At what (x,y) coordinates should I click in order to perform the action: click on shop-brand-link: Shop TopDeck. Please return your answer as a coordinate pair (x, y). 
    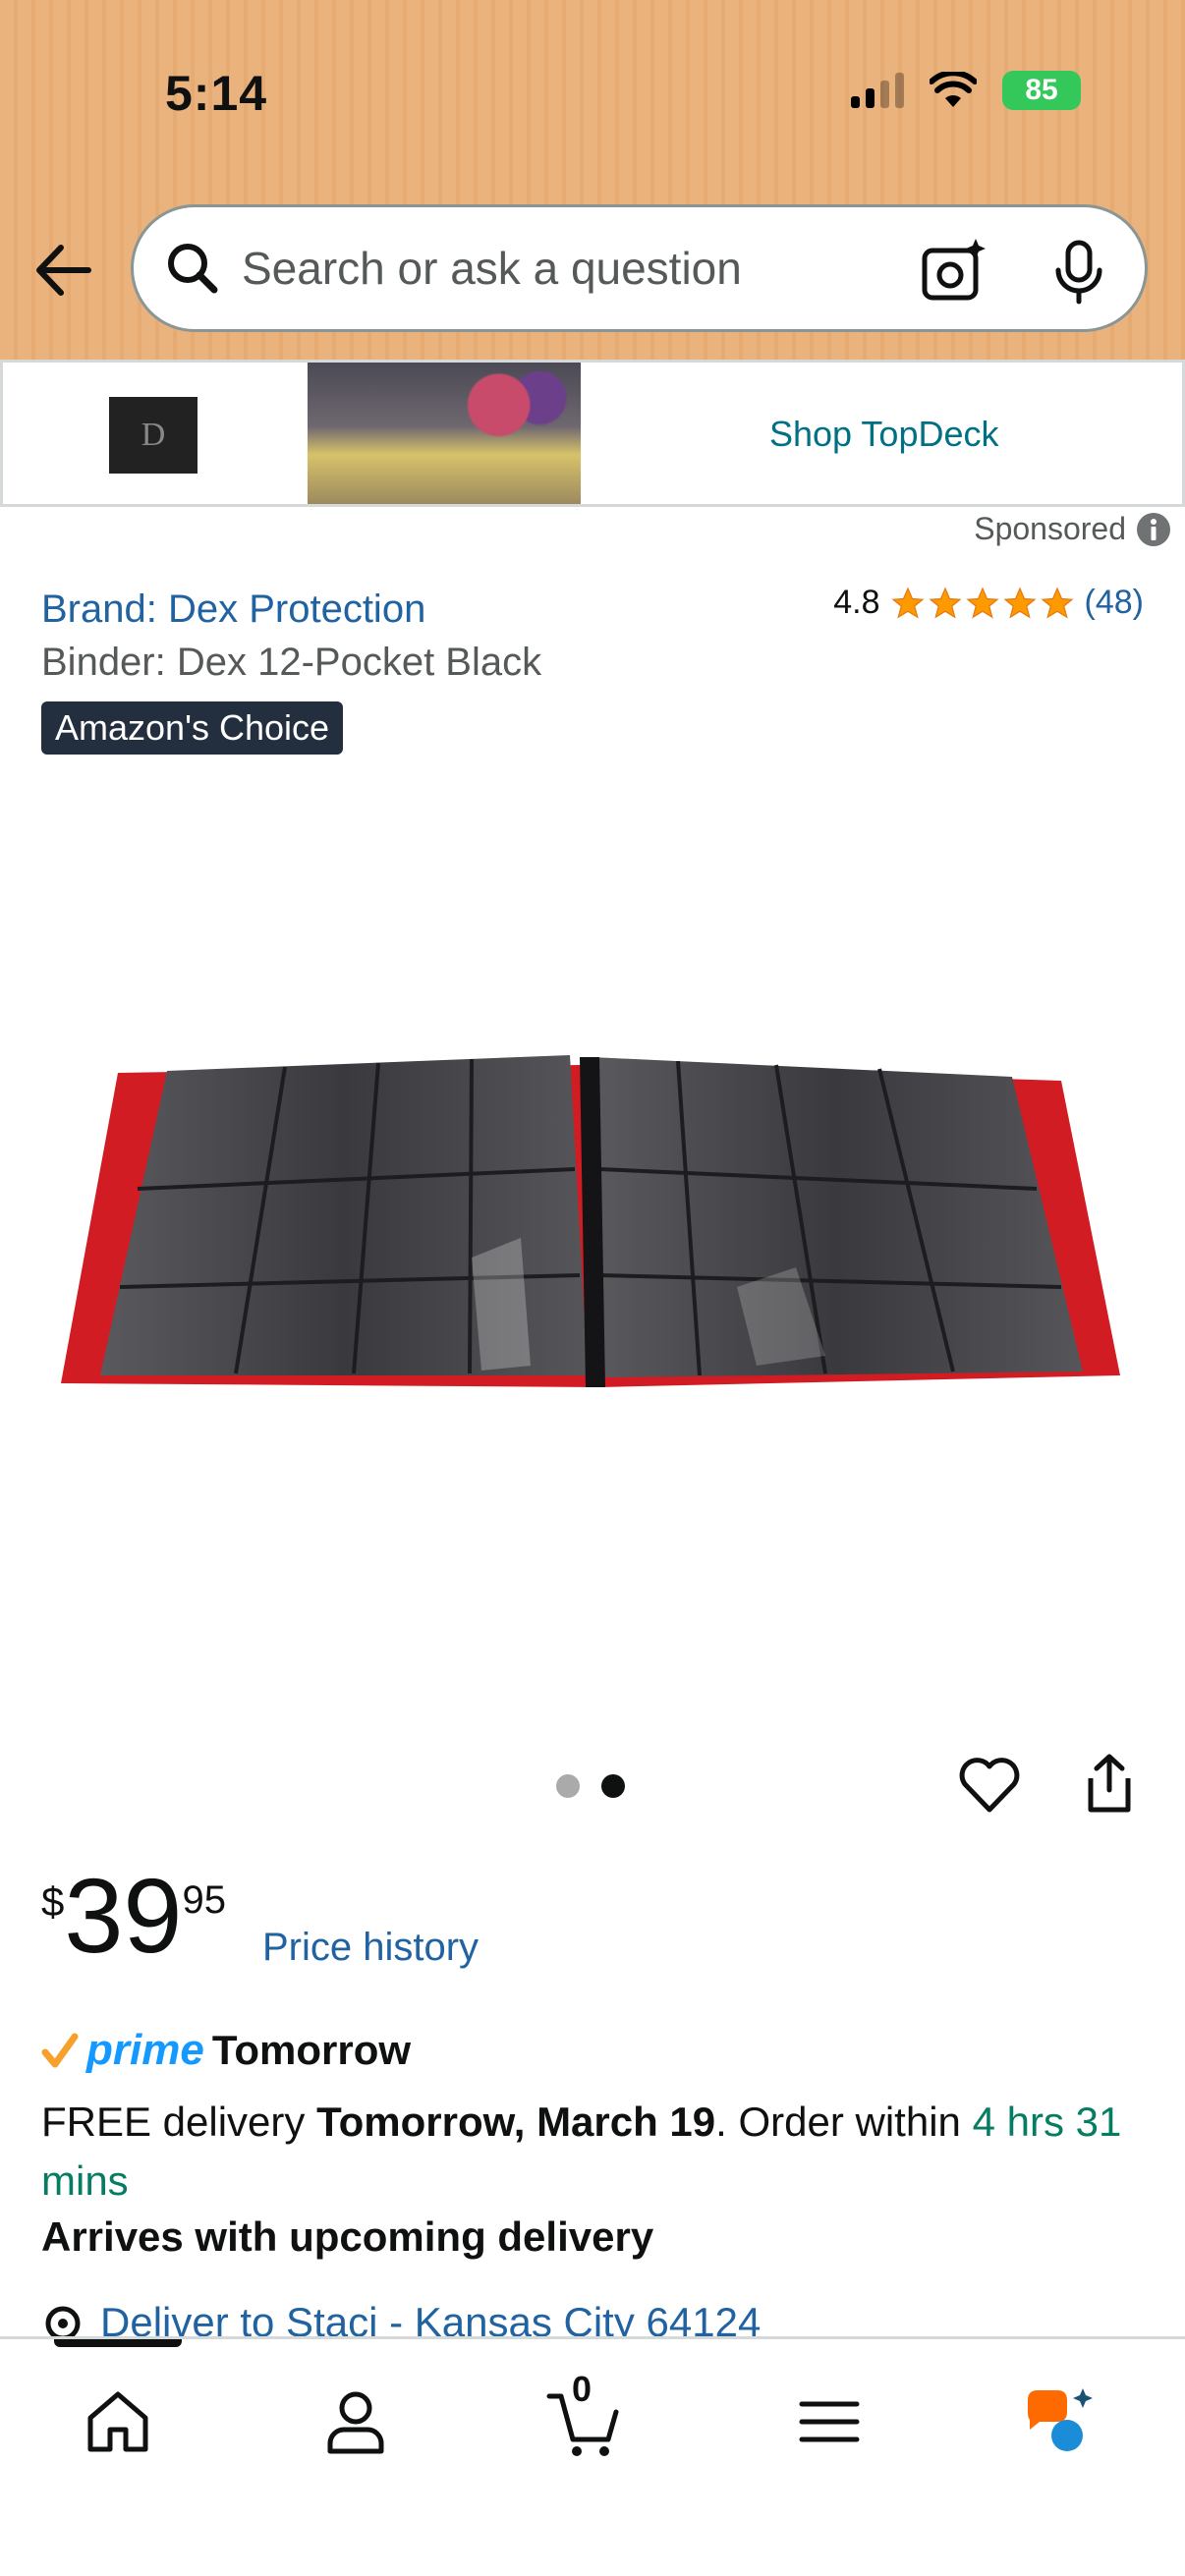
    Looking at the image, I should click on (884, 434).